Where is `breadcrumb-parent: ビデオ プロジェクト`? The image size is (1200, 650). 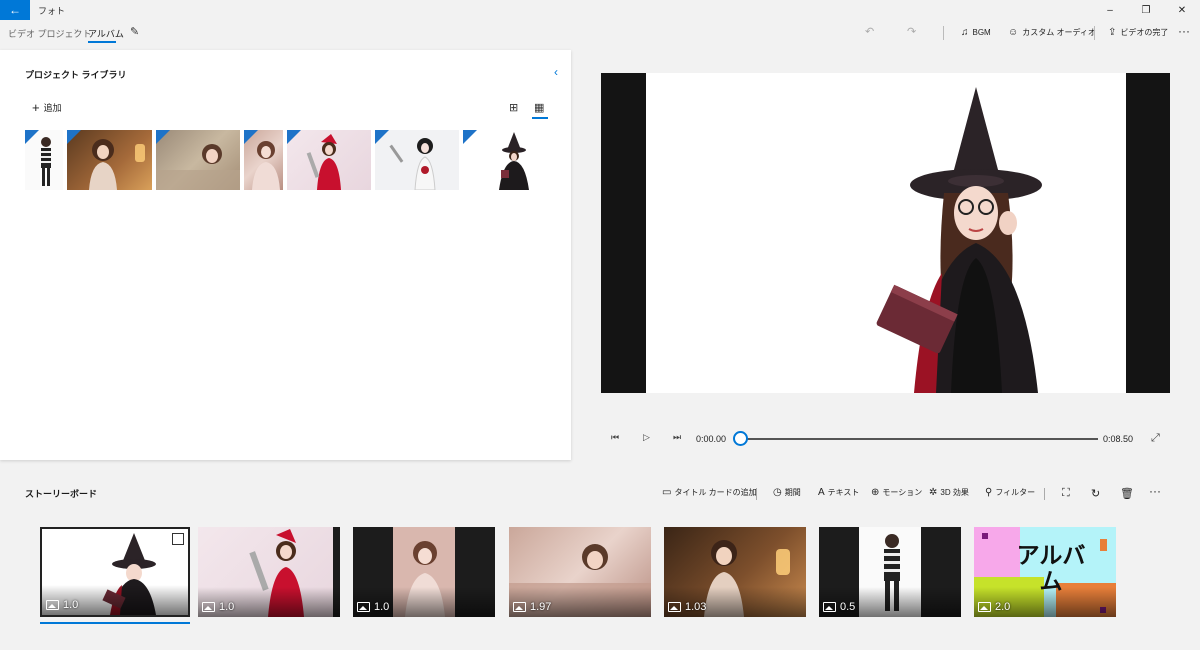 breadcrumb-parent: ビデオ プロジェクト is located at coordinates (50, 33).